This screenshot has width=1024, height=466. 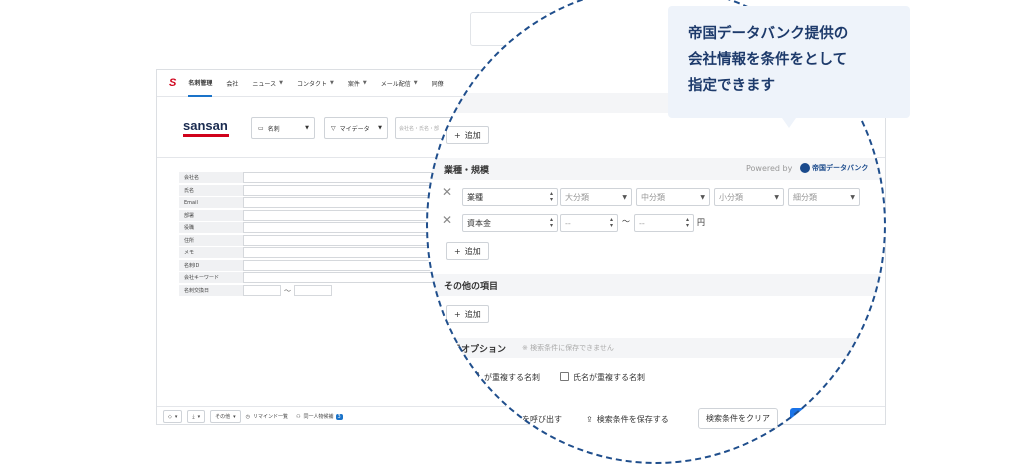 I want to click on tag-icon: ◇, so click(x=170, y=416).